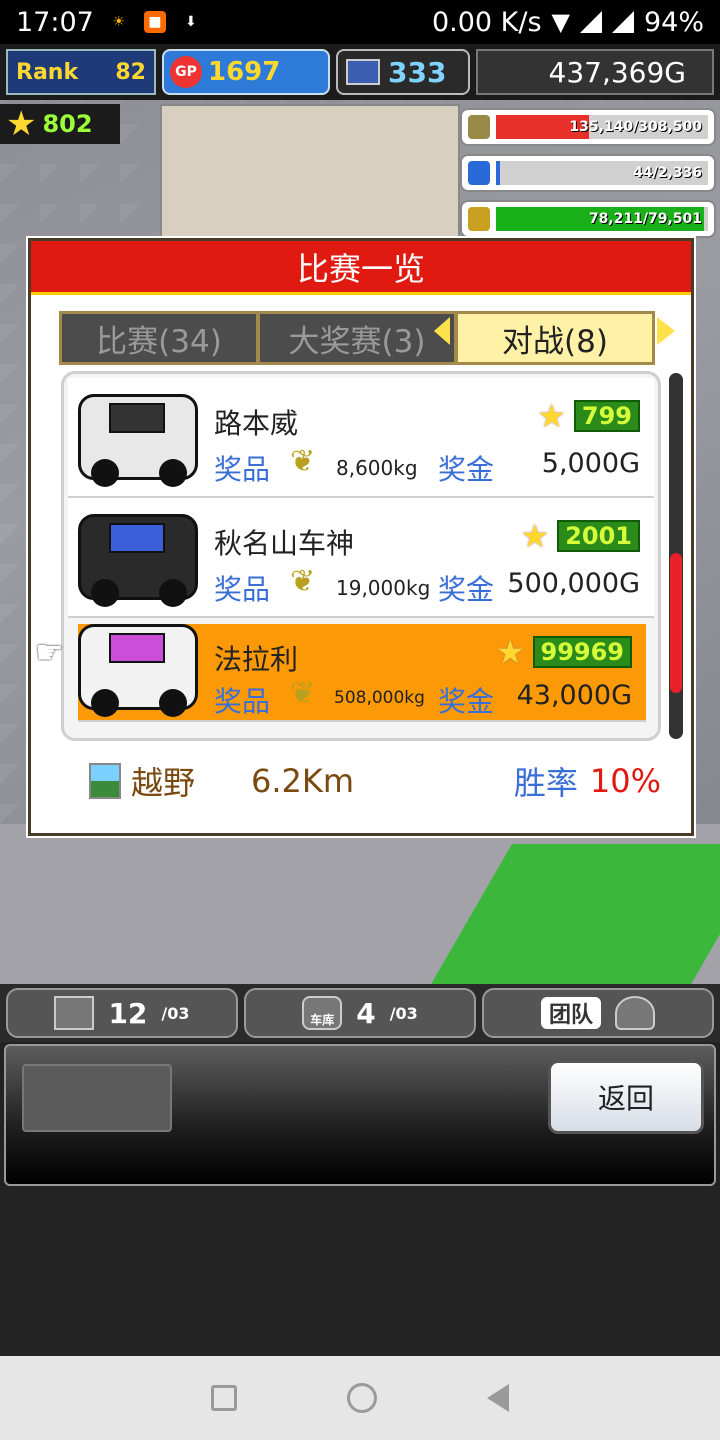 The height and width of the screenshot is (1440, 720). Describe the element at coordinates (366, 1013) in the screenshot. I see `slot2-count: 4` at that location.